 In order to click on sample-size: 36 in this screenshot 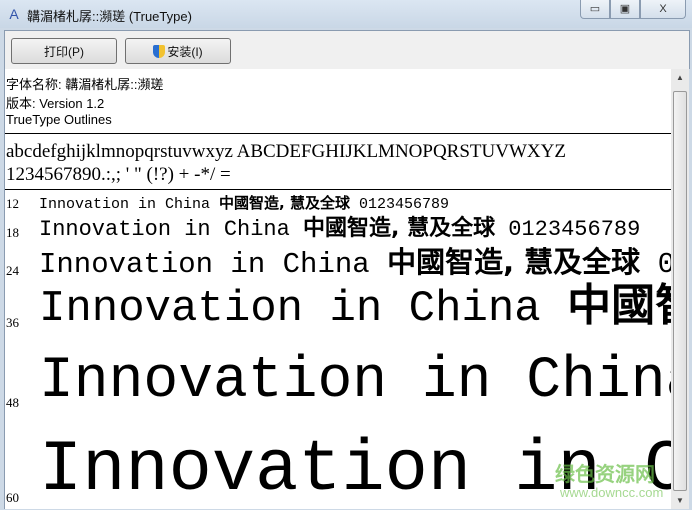, I will do `click(12, 322)`.